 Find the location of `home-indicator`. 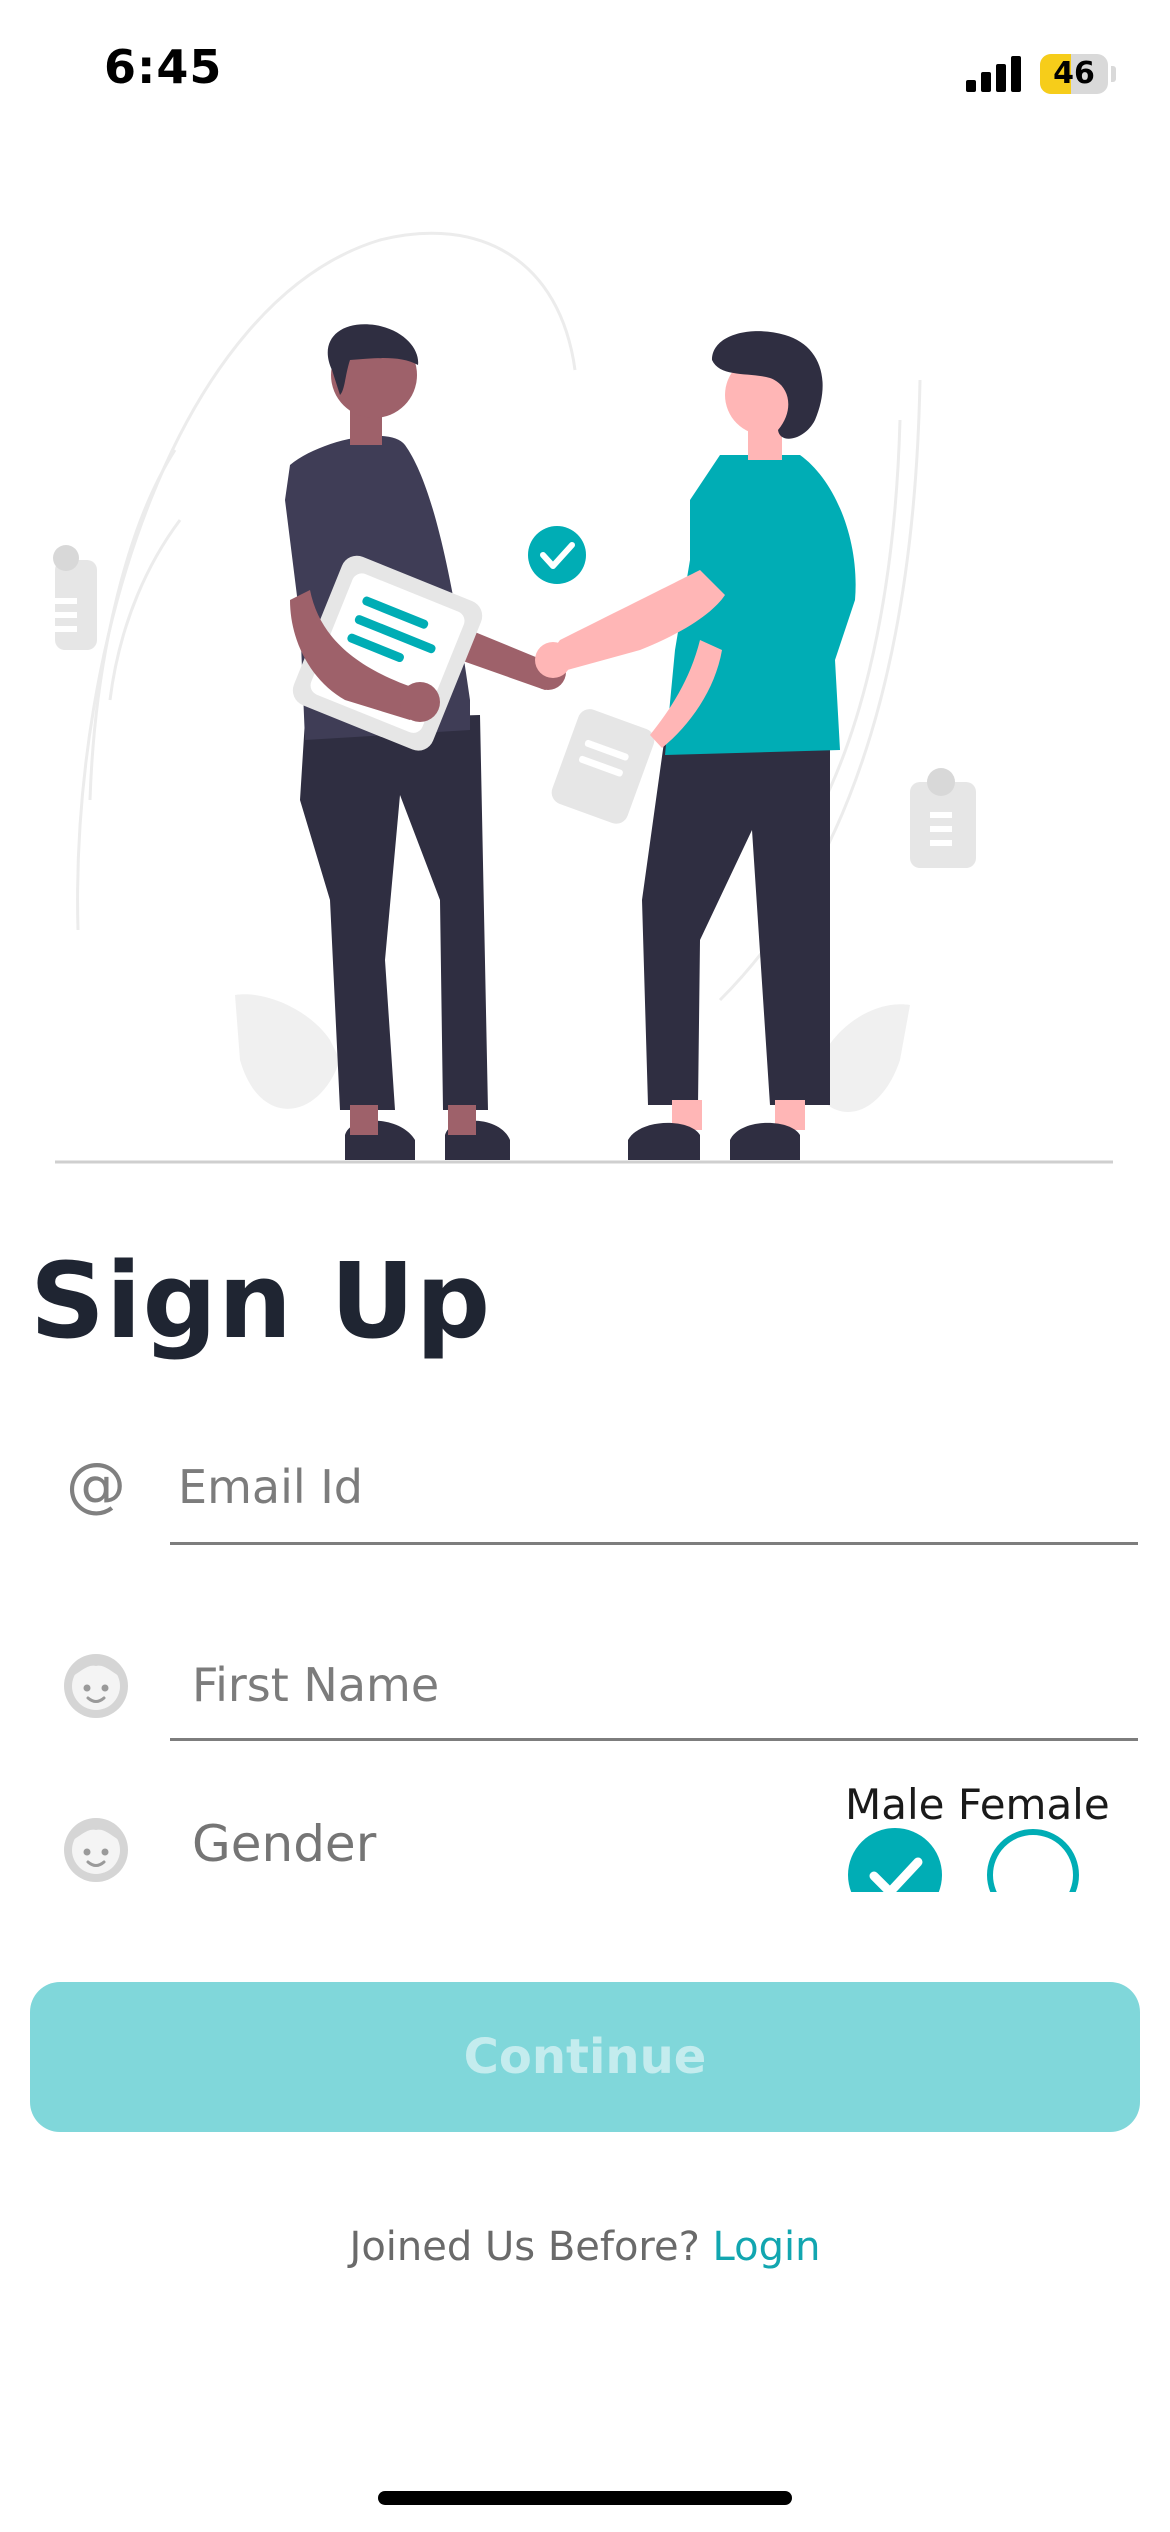

home-indicator is located at coordinates (585, 2498).